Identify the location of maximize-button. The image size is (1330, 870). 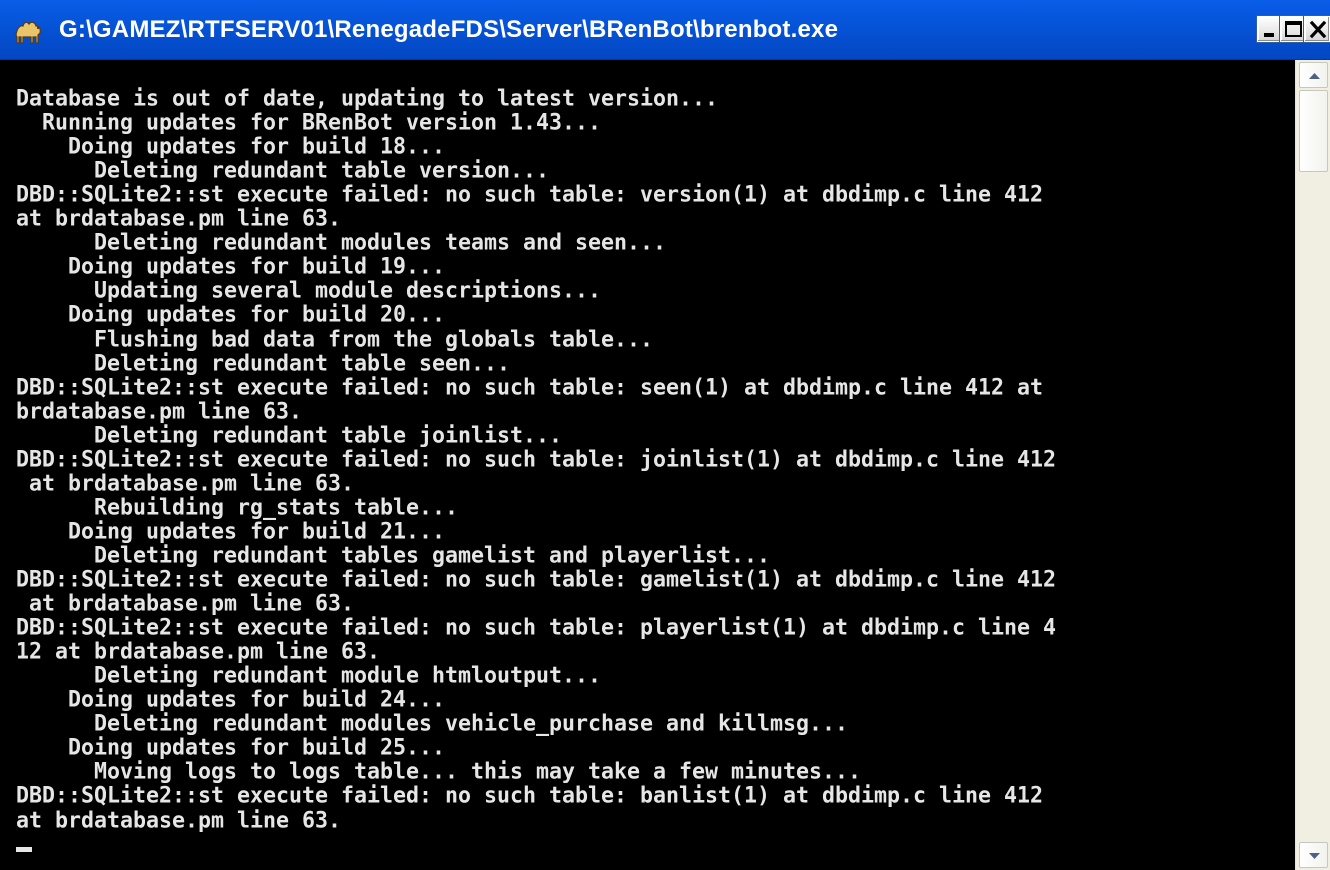
(1293, 29).